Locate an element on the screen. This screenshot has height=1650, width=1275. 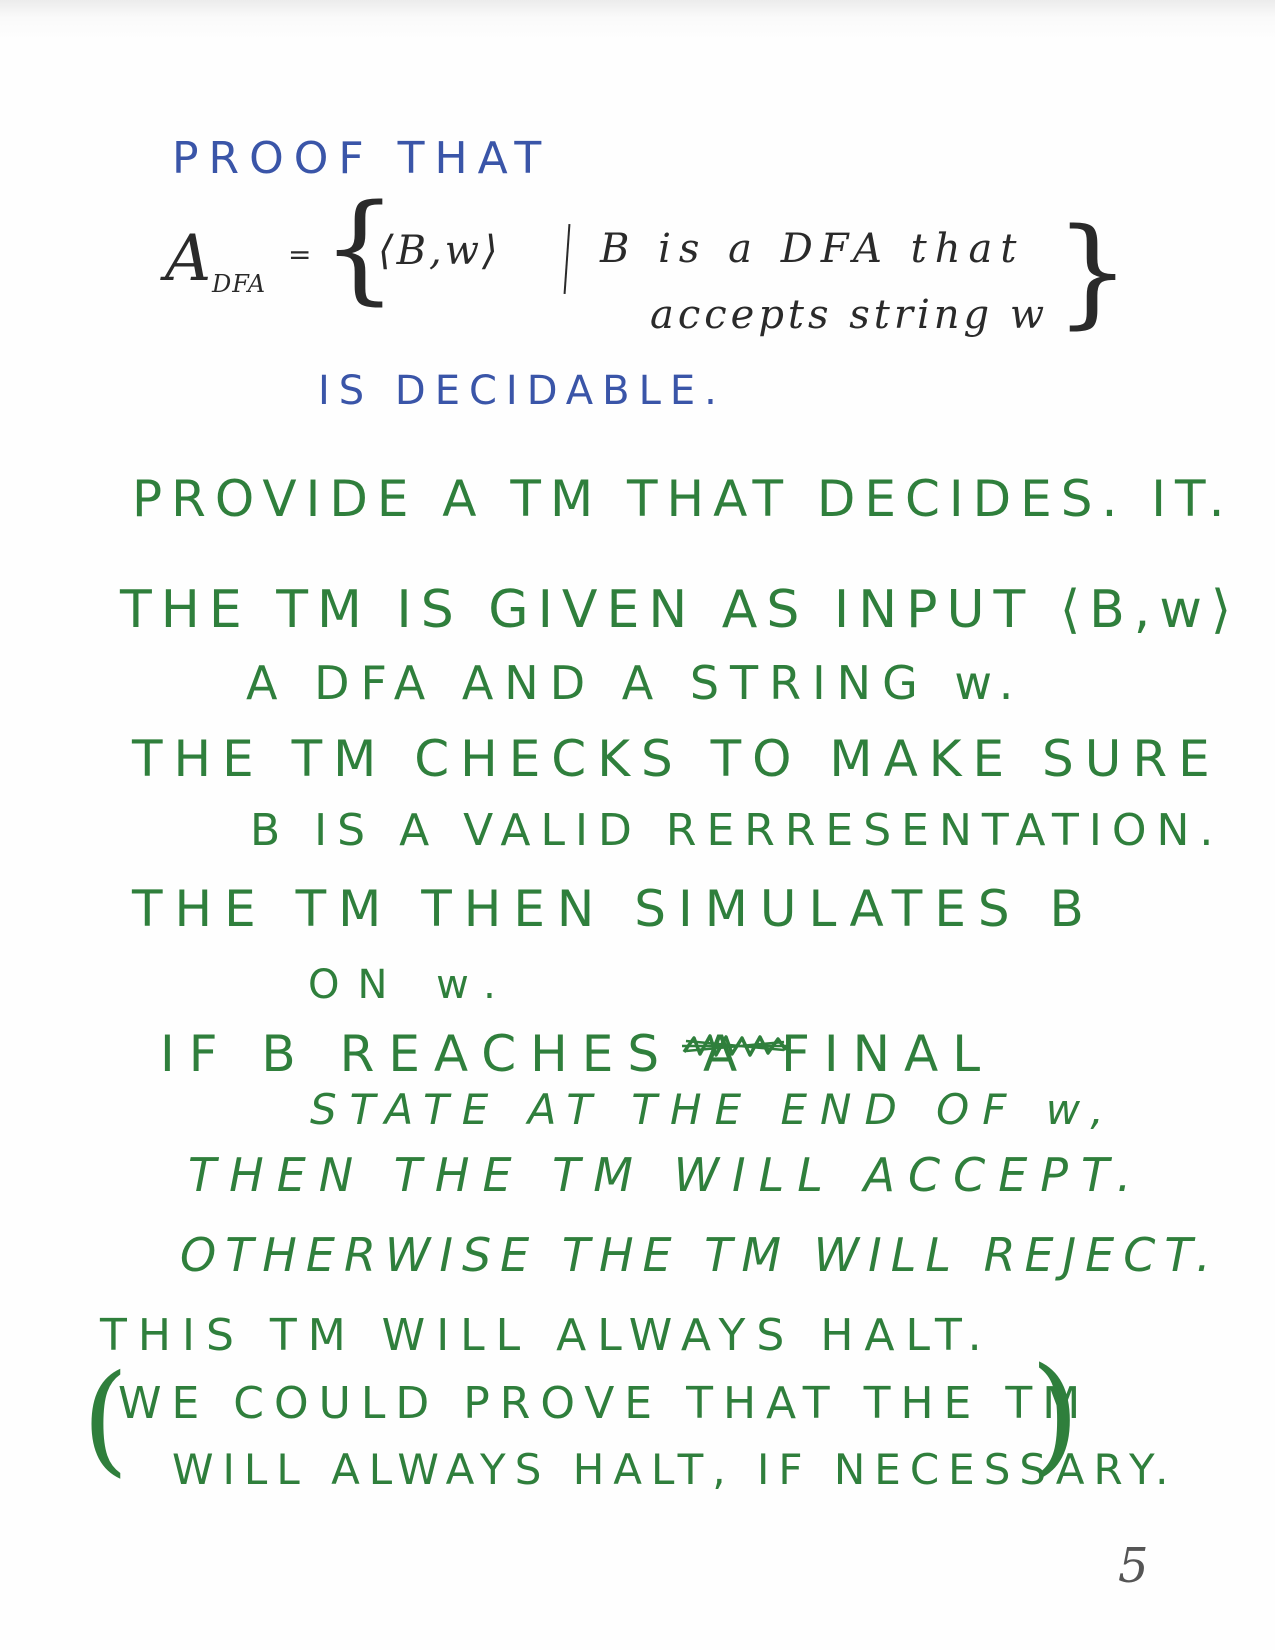
close-brace: } is located at coordinates (1093, 271).